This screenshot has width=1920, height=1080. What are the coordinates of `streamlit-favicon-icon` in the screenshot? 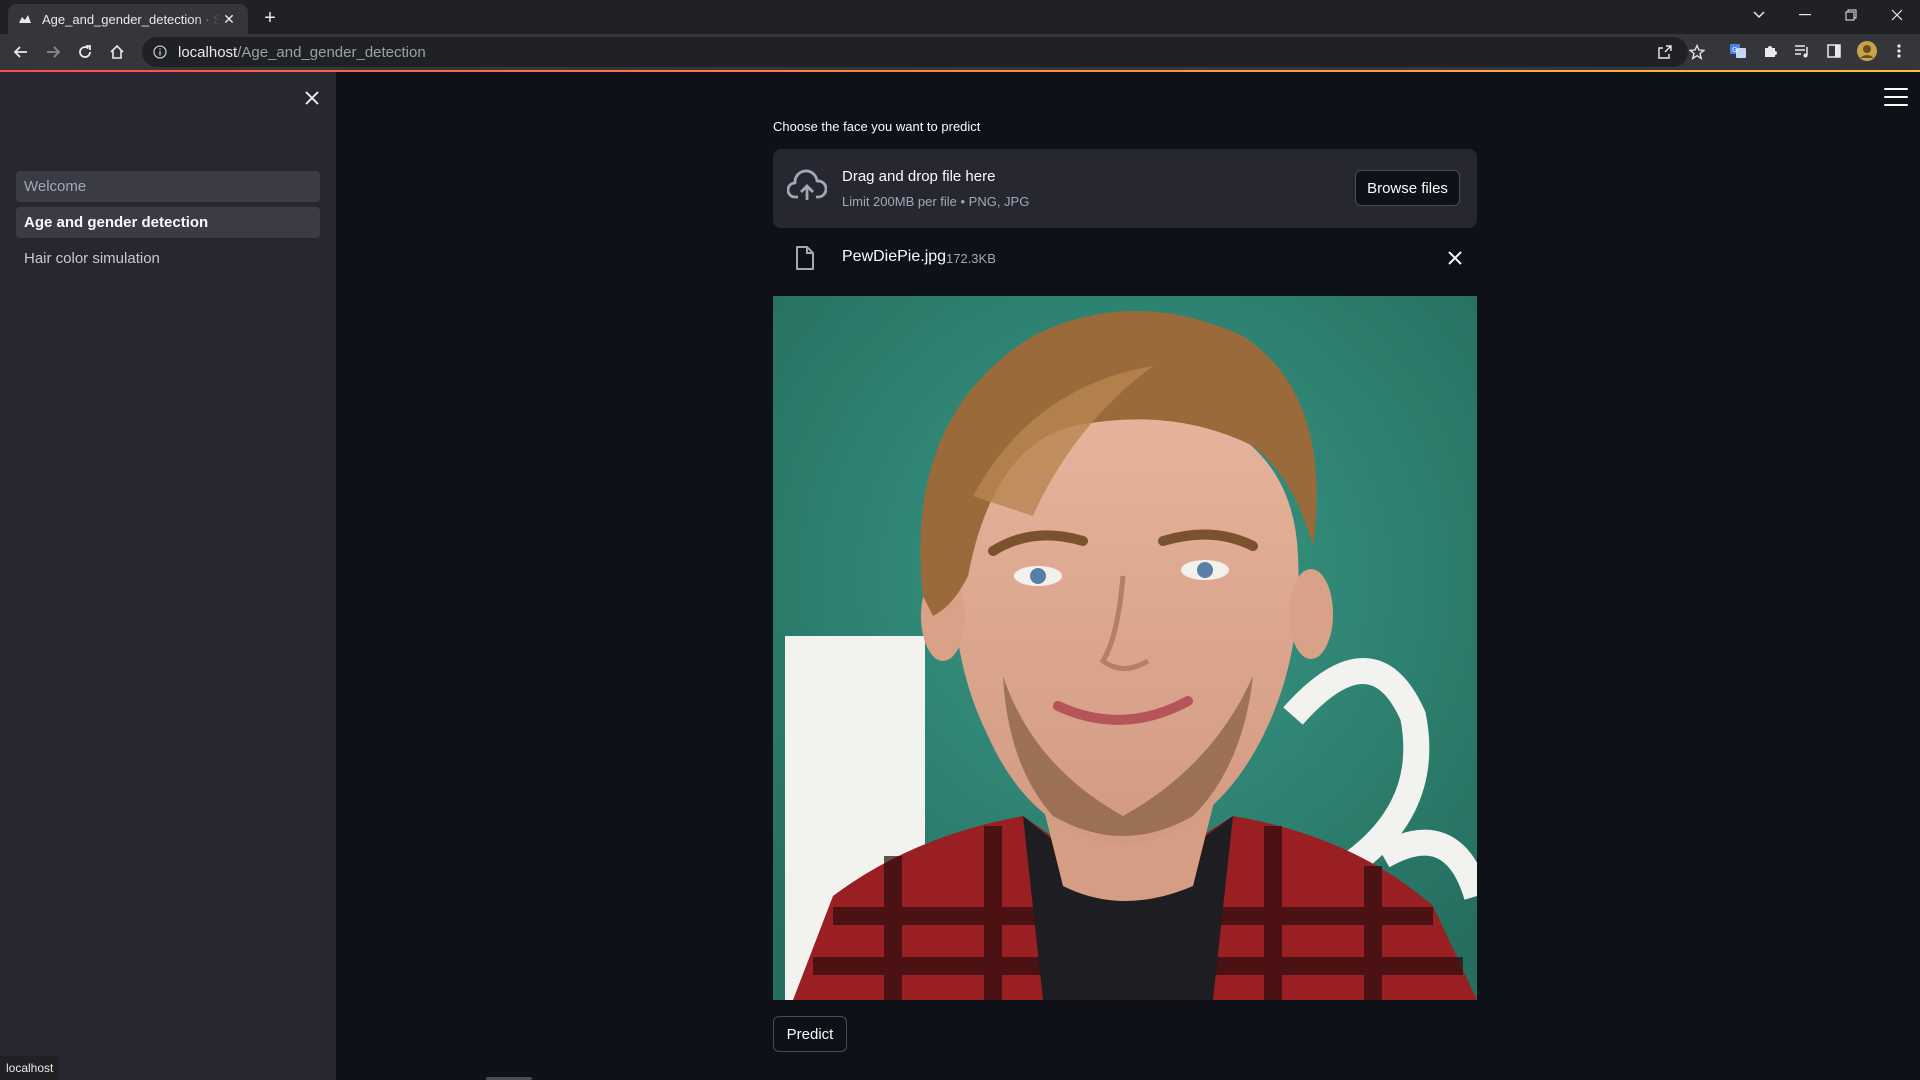 It's located at (25, 19).